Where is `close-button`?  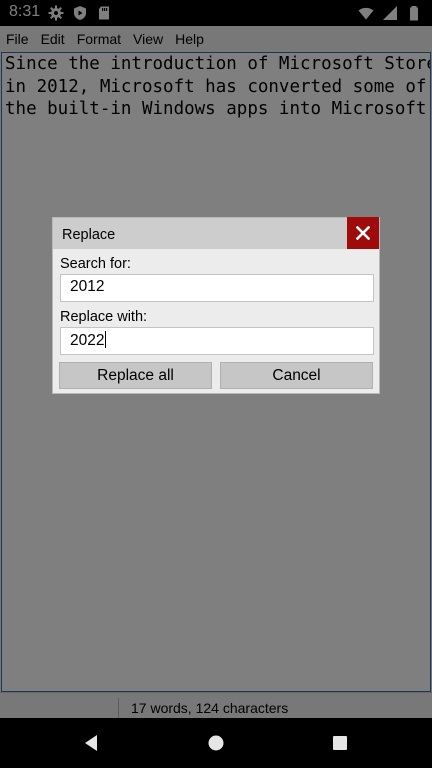 close-button is located at coordinates (363, 233).